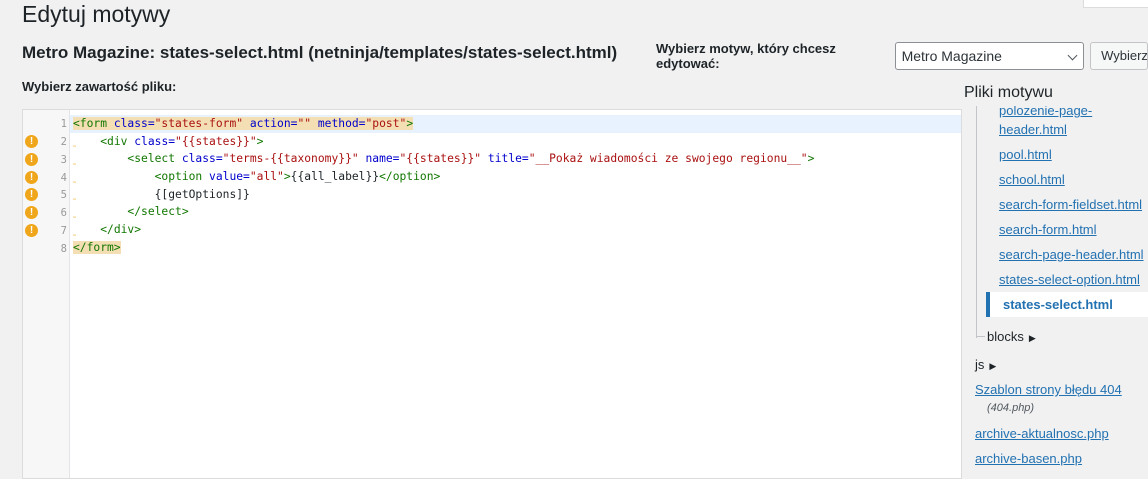  Describe the element at coordinates (63, 124) in the screenshot. I see `line-number: 1` at that location.